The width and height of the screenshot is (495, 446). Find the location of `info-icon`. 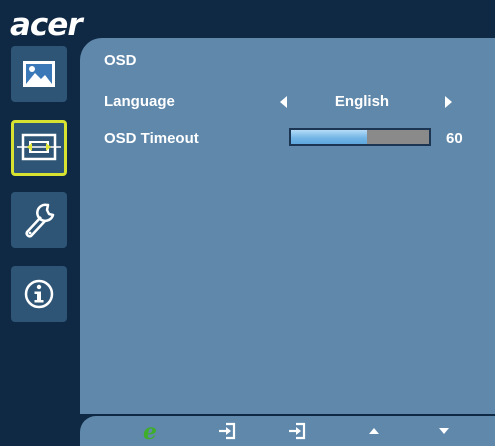

info-icon is located at coordinates (39, 294).